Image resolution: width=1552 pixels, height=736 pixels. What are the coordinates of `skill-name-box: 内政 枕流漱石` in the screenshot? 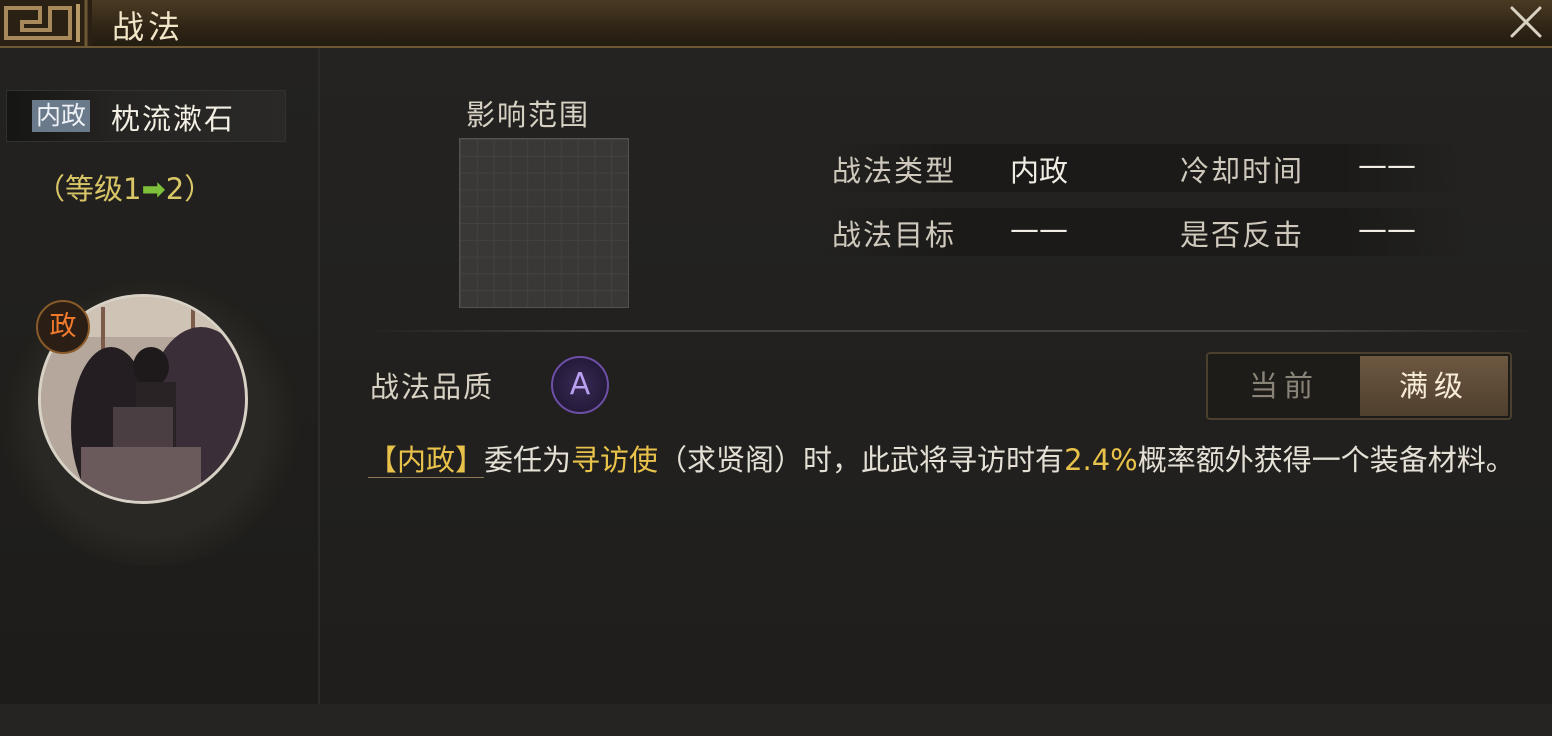 It's located at (146, 116).